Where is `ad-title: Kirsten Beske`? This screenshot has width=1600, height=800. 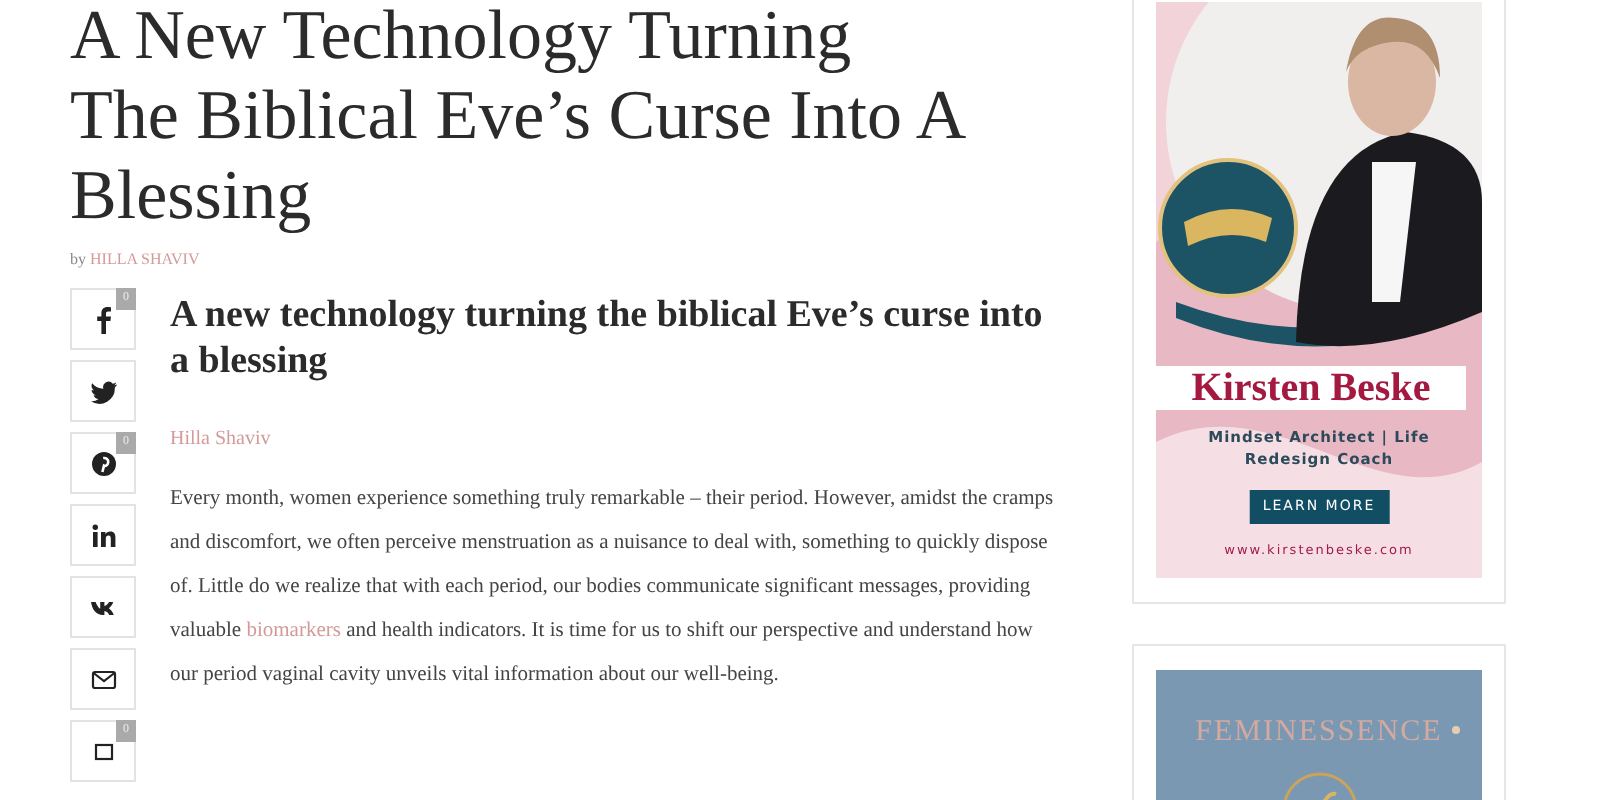
ad-title: Kirsten Beske is located at coordinates (1311, 388).